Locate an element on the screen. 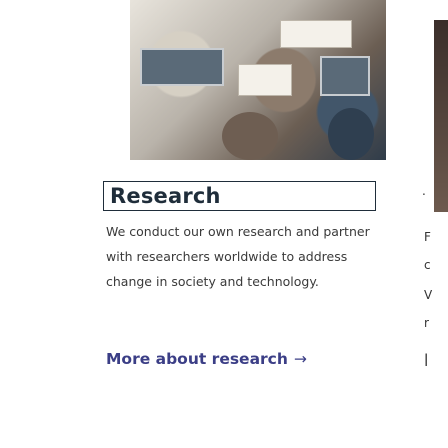 The image size is (448, 448). next-card-text-fragment: F is located at coordinates (427, 237).